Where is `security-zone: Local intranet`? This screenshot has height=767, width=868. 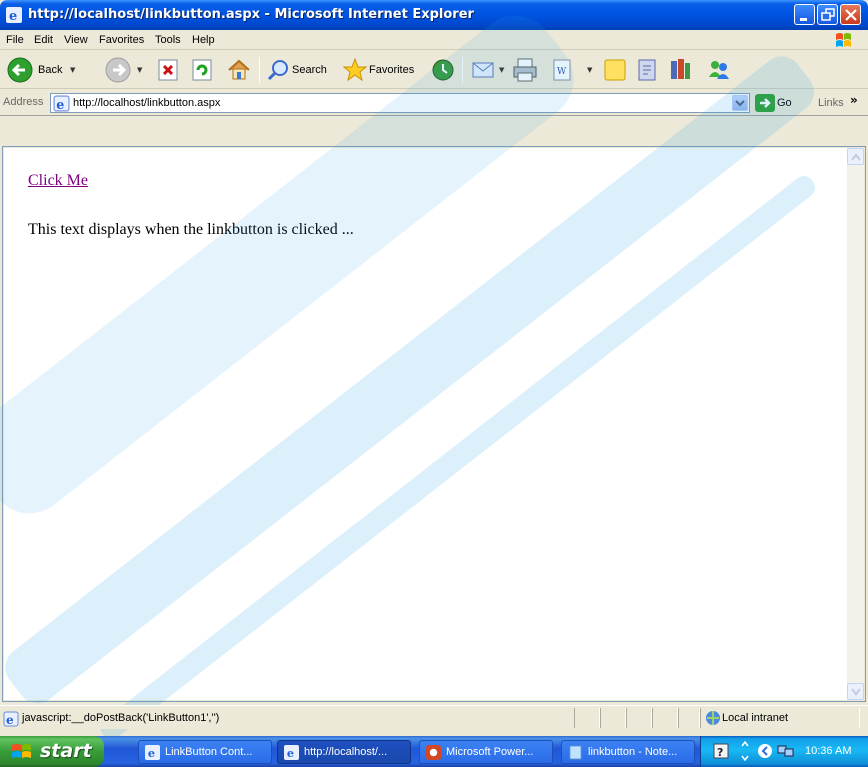
security-zone: Local intranet is located at coordinates (755, 718).